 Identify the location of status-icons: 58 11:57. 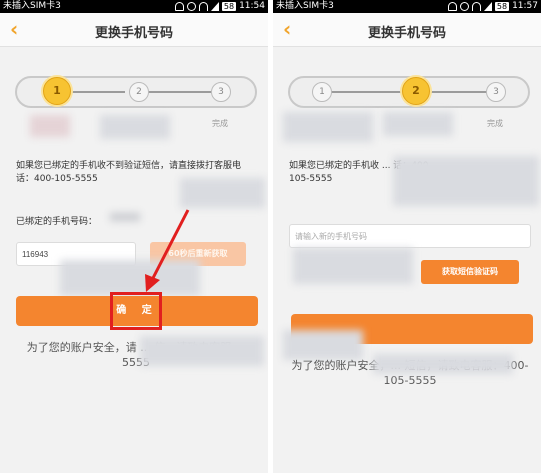
(492, 6).